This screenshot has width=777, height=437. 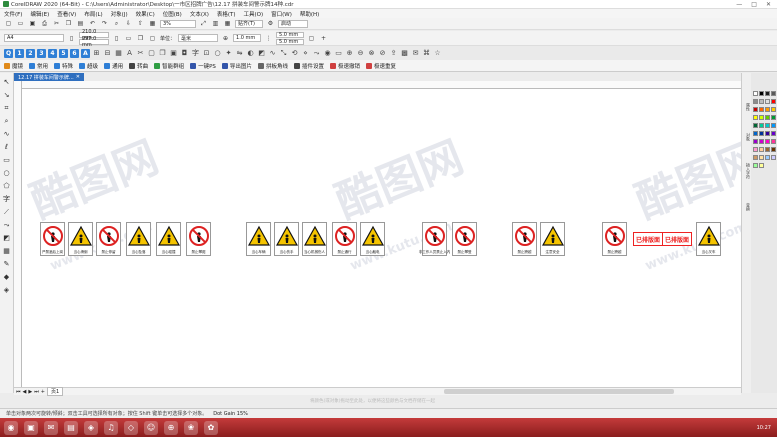 I want to click on save-icon: ▣, so click(x=32, y=23).